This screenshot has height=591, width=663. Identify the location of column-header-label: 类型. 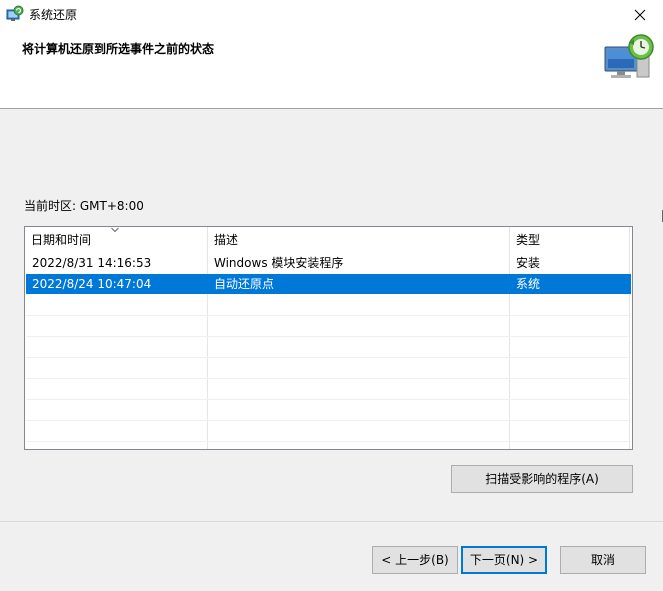
(528, 240).